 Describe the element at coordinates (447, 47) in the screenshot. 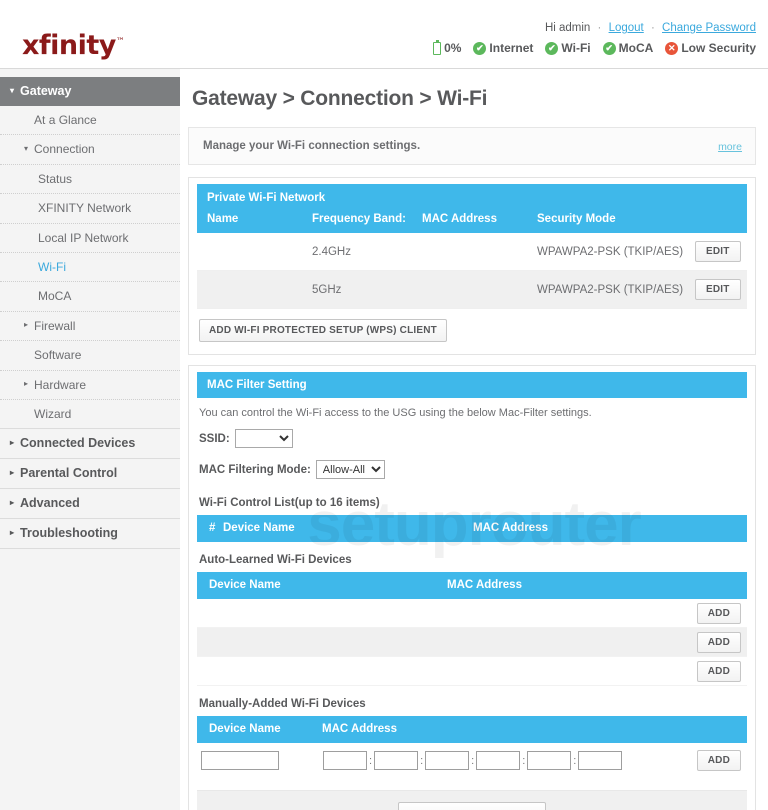

I see `battery-status: 0%` at that location.